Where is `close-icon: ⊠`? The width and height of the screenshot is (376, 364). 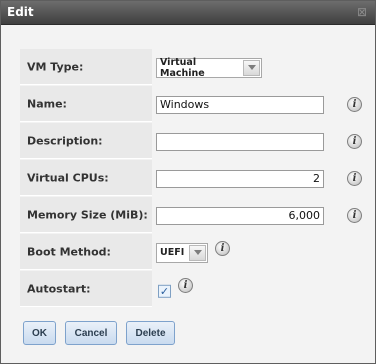 close-icon: ⊠ is located at coordinates (362, 12).